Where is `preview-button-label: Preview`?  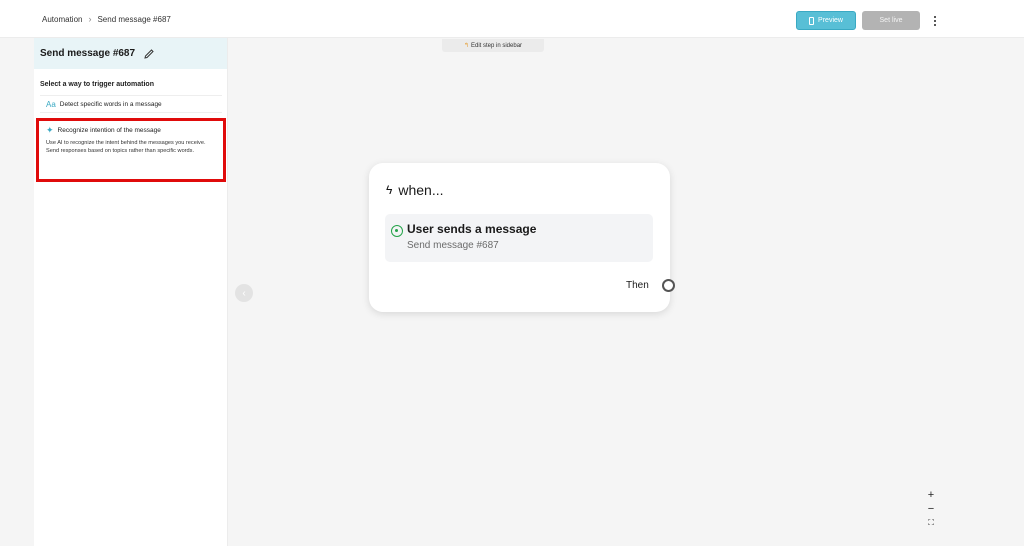 preview-button-label: Preview is located at coordinates (830, 20).